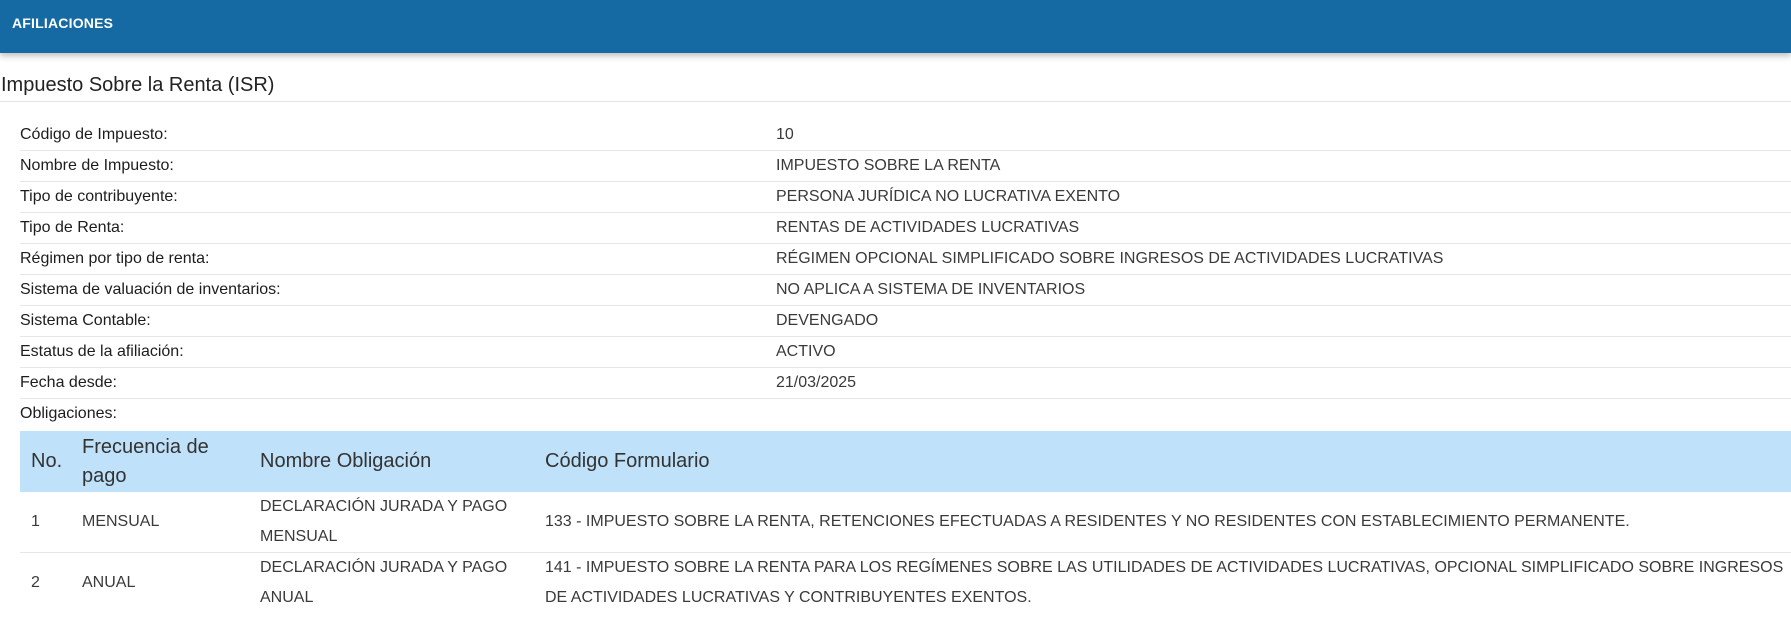 This screenshot has height=625, width=1791. I want to click on cell-frequency: ANUAL, so click(109, 582).